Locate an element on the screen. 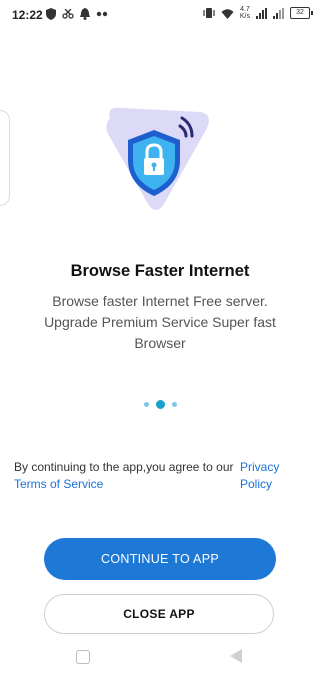 Image resolution: width=320 pixels, height=676 pixels. privacy-policy-link: Privacy Policy is located at coordinates (265, 476).